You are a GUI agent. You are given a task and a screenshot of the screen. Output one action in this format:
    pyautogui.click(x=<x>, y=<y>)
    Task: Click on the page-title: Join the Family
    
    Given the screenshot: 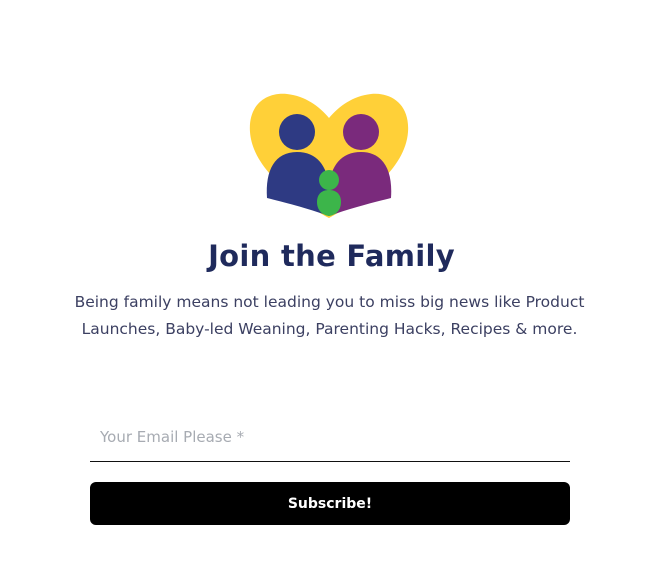 What is the action you would take?
    pyautogui.click(x=331, y=256)
    